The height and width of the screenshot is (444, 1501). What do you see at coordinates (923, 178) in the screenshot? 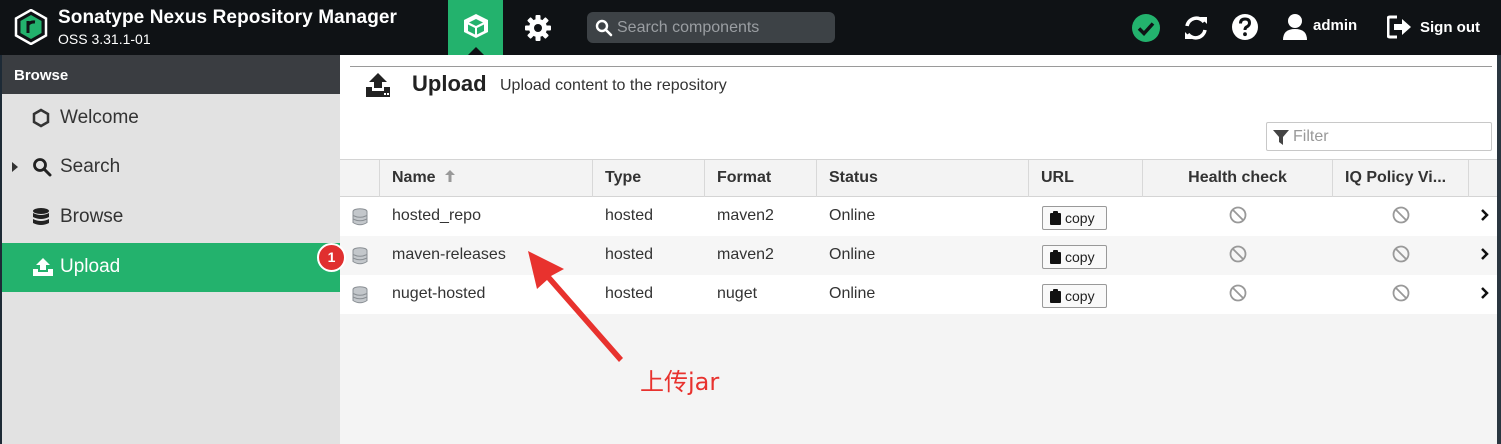
I see `column-header-status: Status` at bounding box center [923, 178].